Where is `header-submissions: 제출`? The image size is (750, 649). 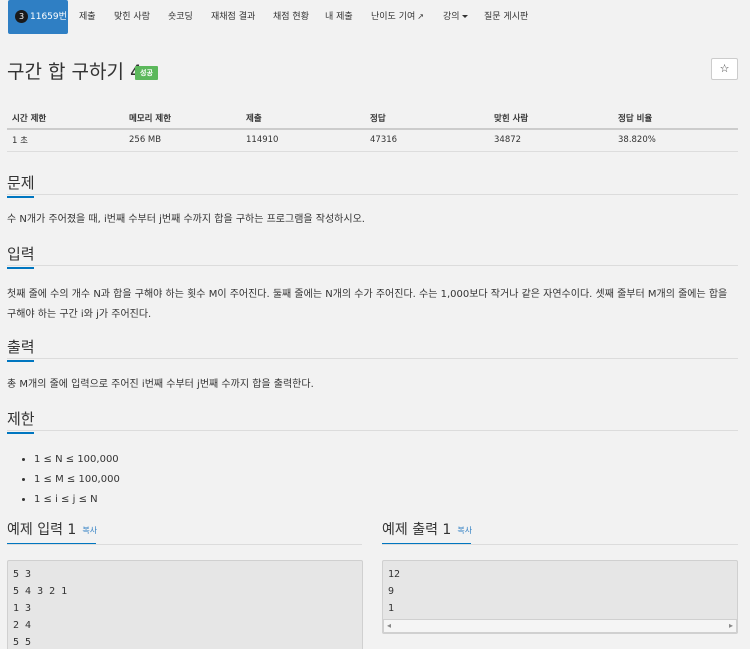
header-submissions: 제출 is located at coordinates (303, 118).